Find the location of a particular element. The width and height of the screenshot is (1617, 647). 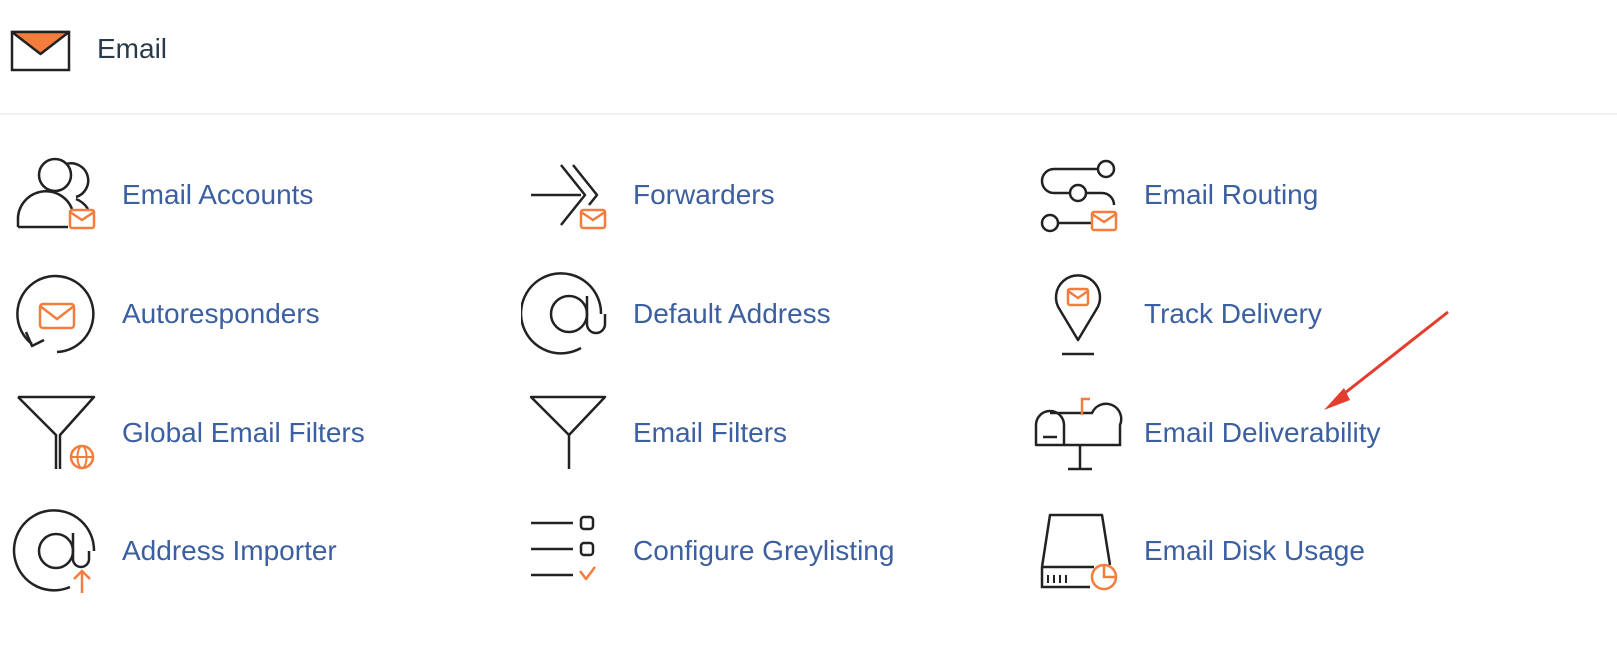

disk-pie-icon is located at coordinates (1082, 553).